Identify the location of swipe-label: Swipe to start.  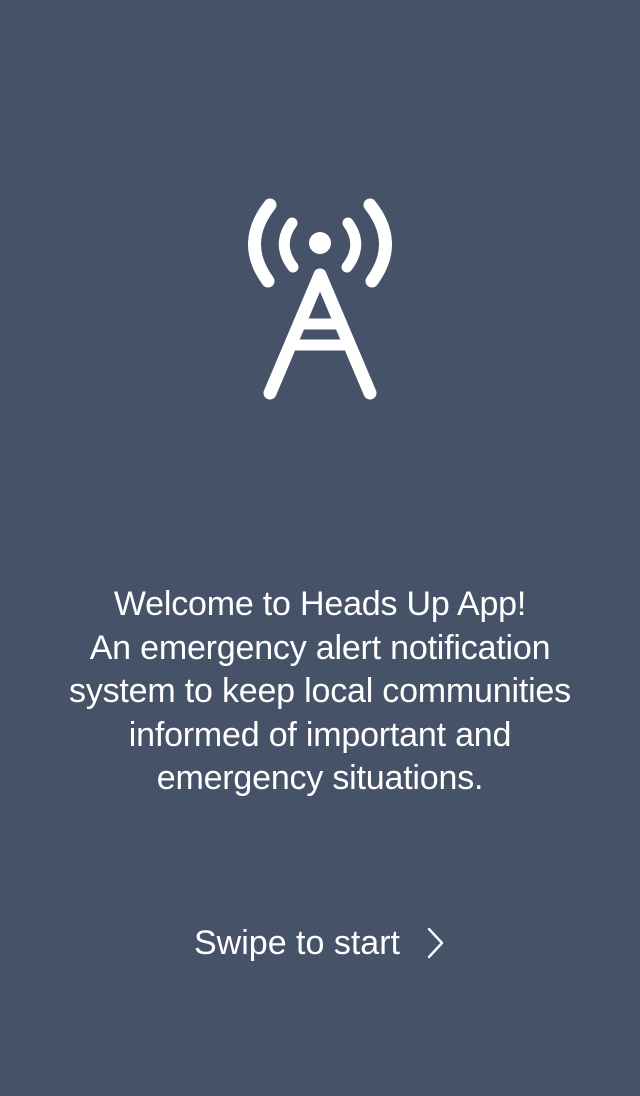
(297, 942).